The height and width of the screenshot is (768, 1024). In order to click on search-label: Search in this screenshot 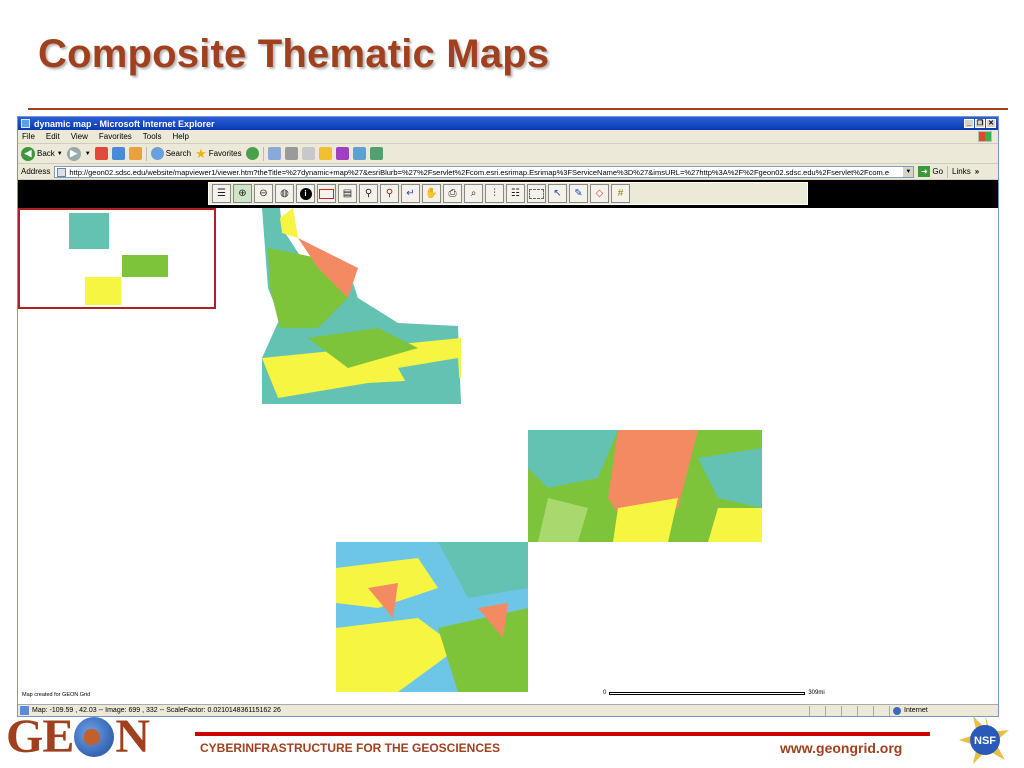, I will do `click(178, 153)`.